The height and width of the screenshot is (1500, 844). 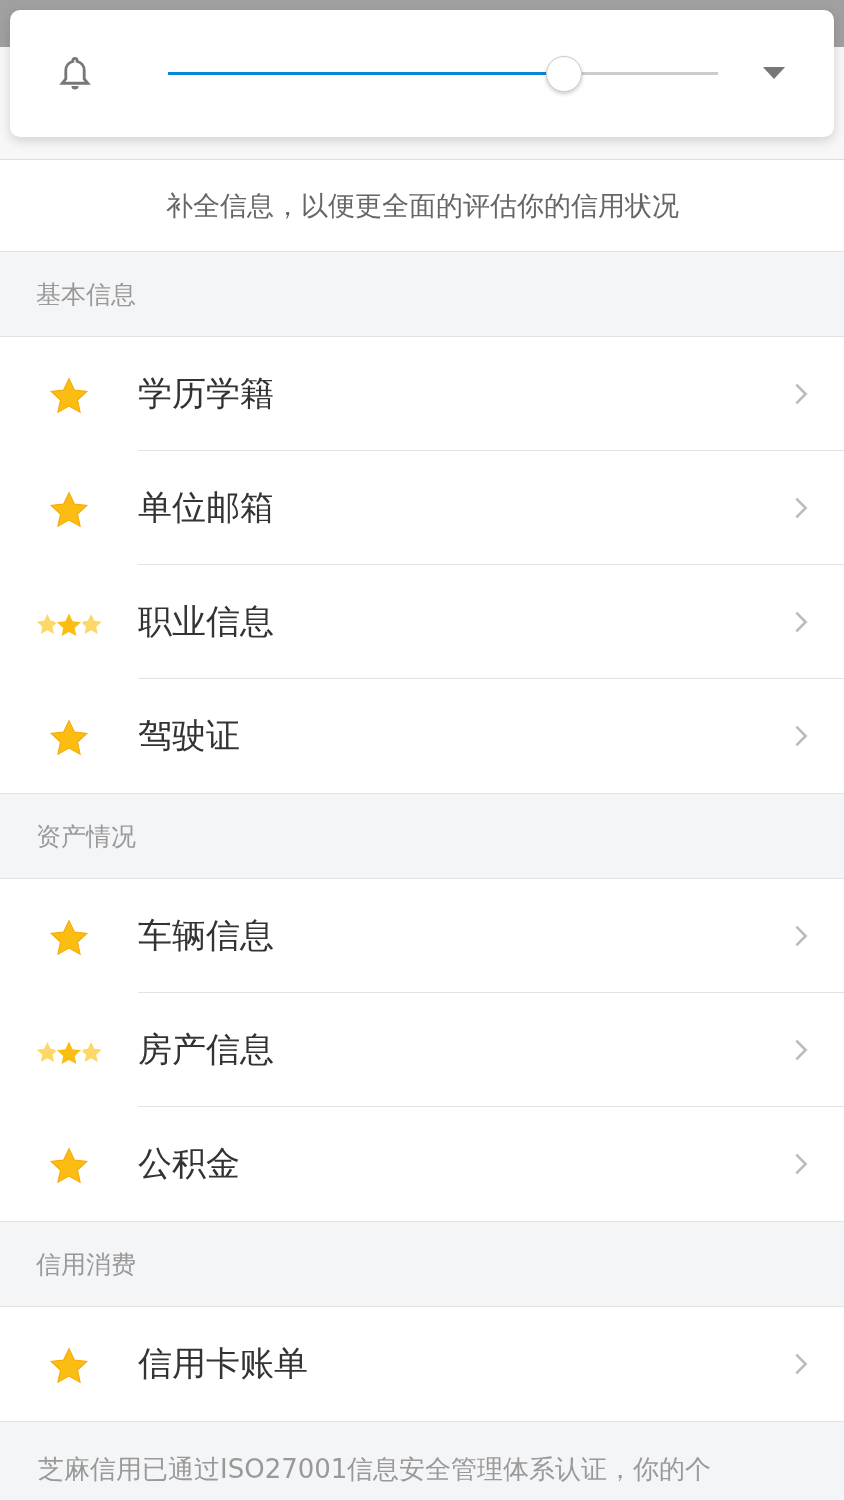 What do you see at coordinates (422, 1364) in the screenshot?
I see `list-item: 信用卡账单` at bounding box center [422, 1364].